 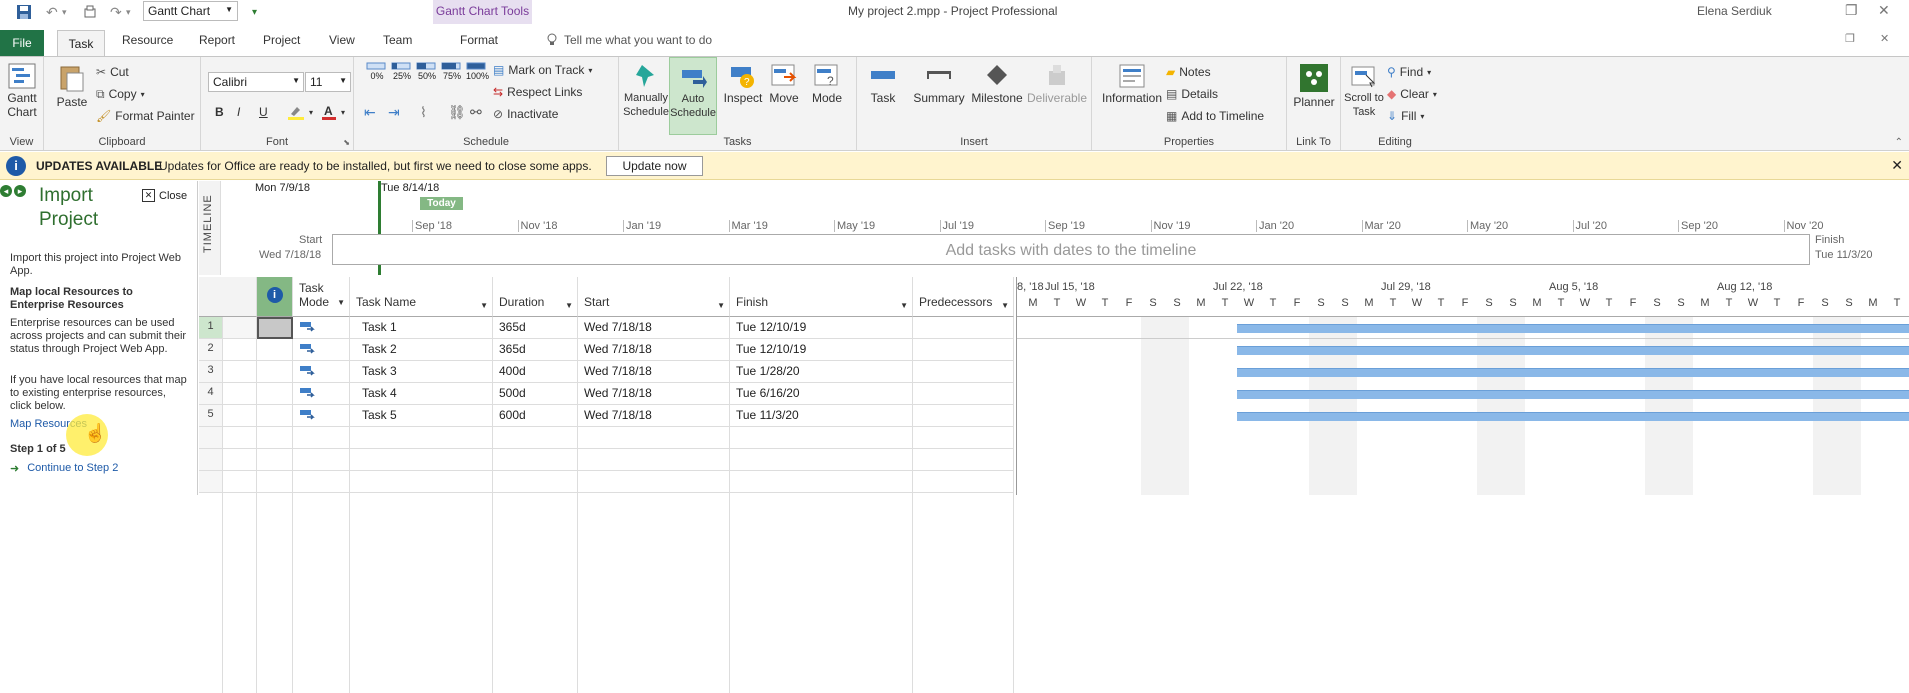 I want to click on table-row: 2 Task 2 365d Wed 7/18/18 Tue 12/10/19, so click(x=606, y=350).